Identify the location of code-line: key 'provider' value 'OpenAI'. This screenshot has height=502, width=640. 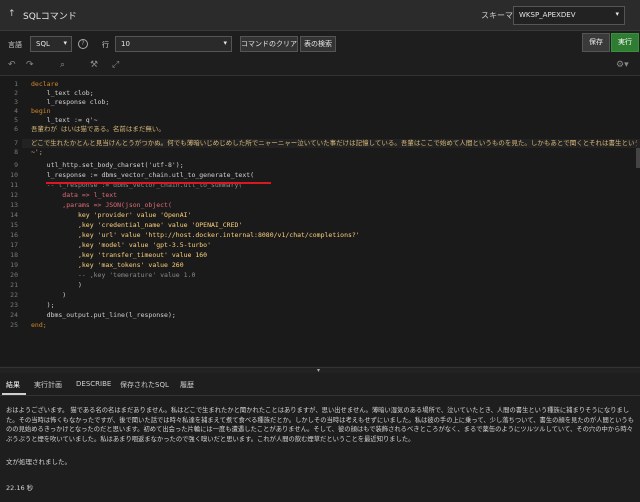
(111, 215).